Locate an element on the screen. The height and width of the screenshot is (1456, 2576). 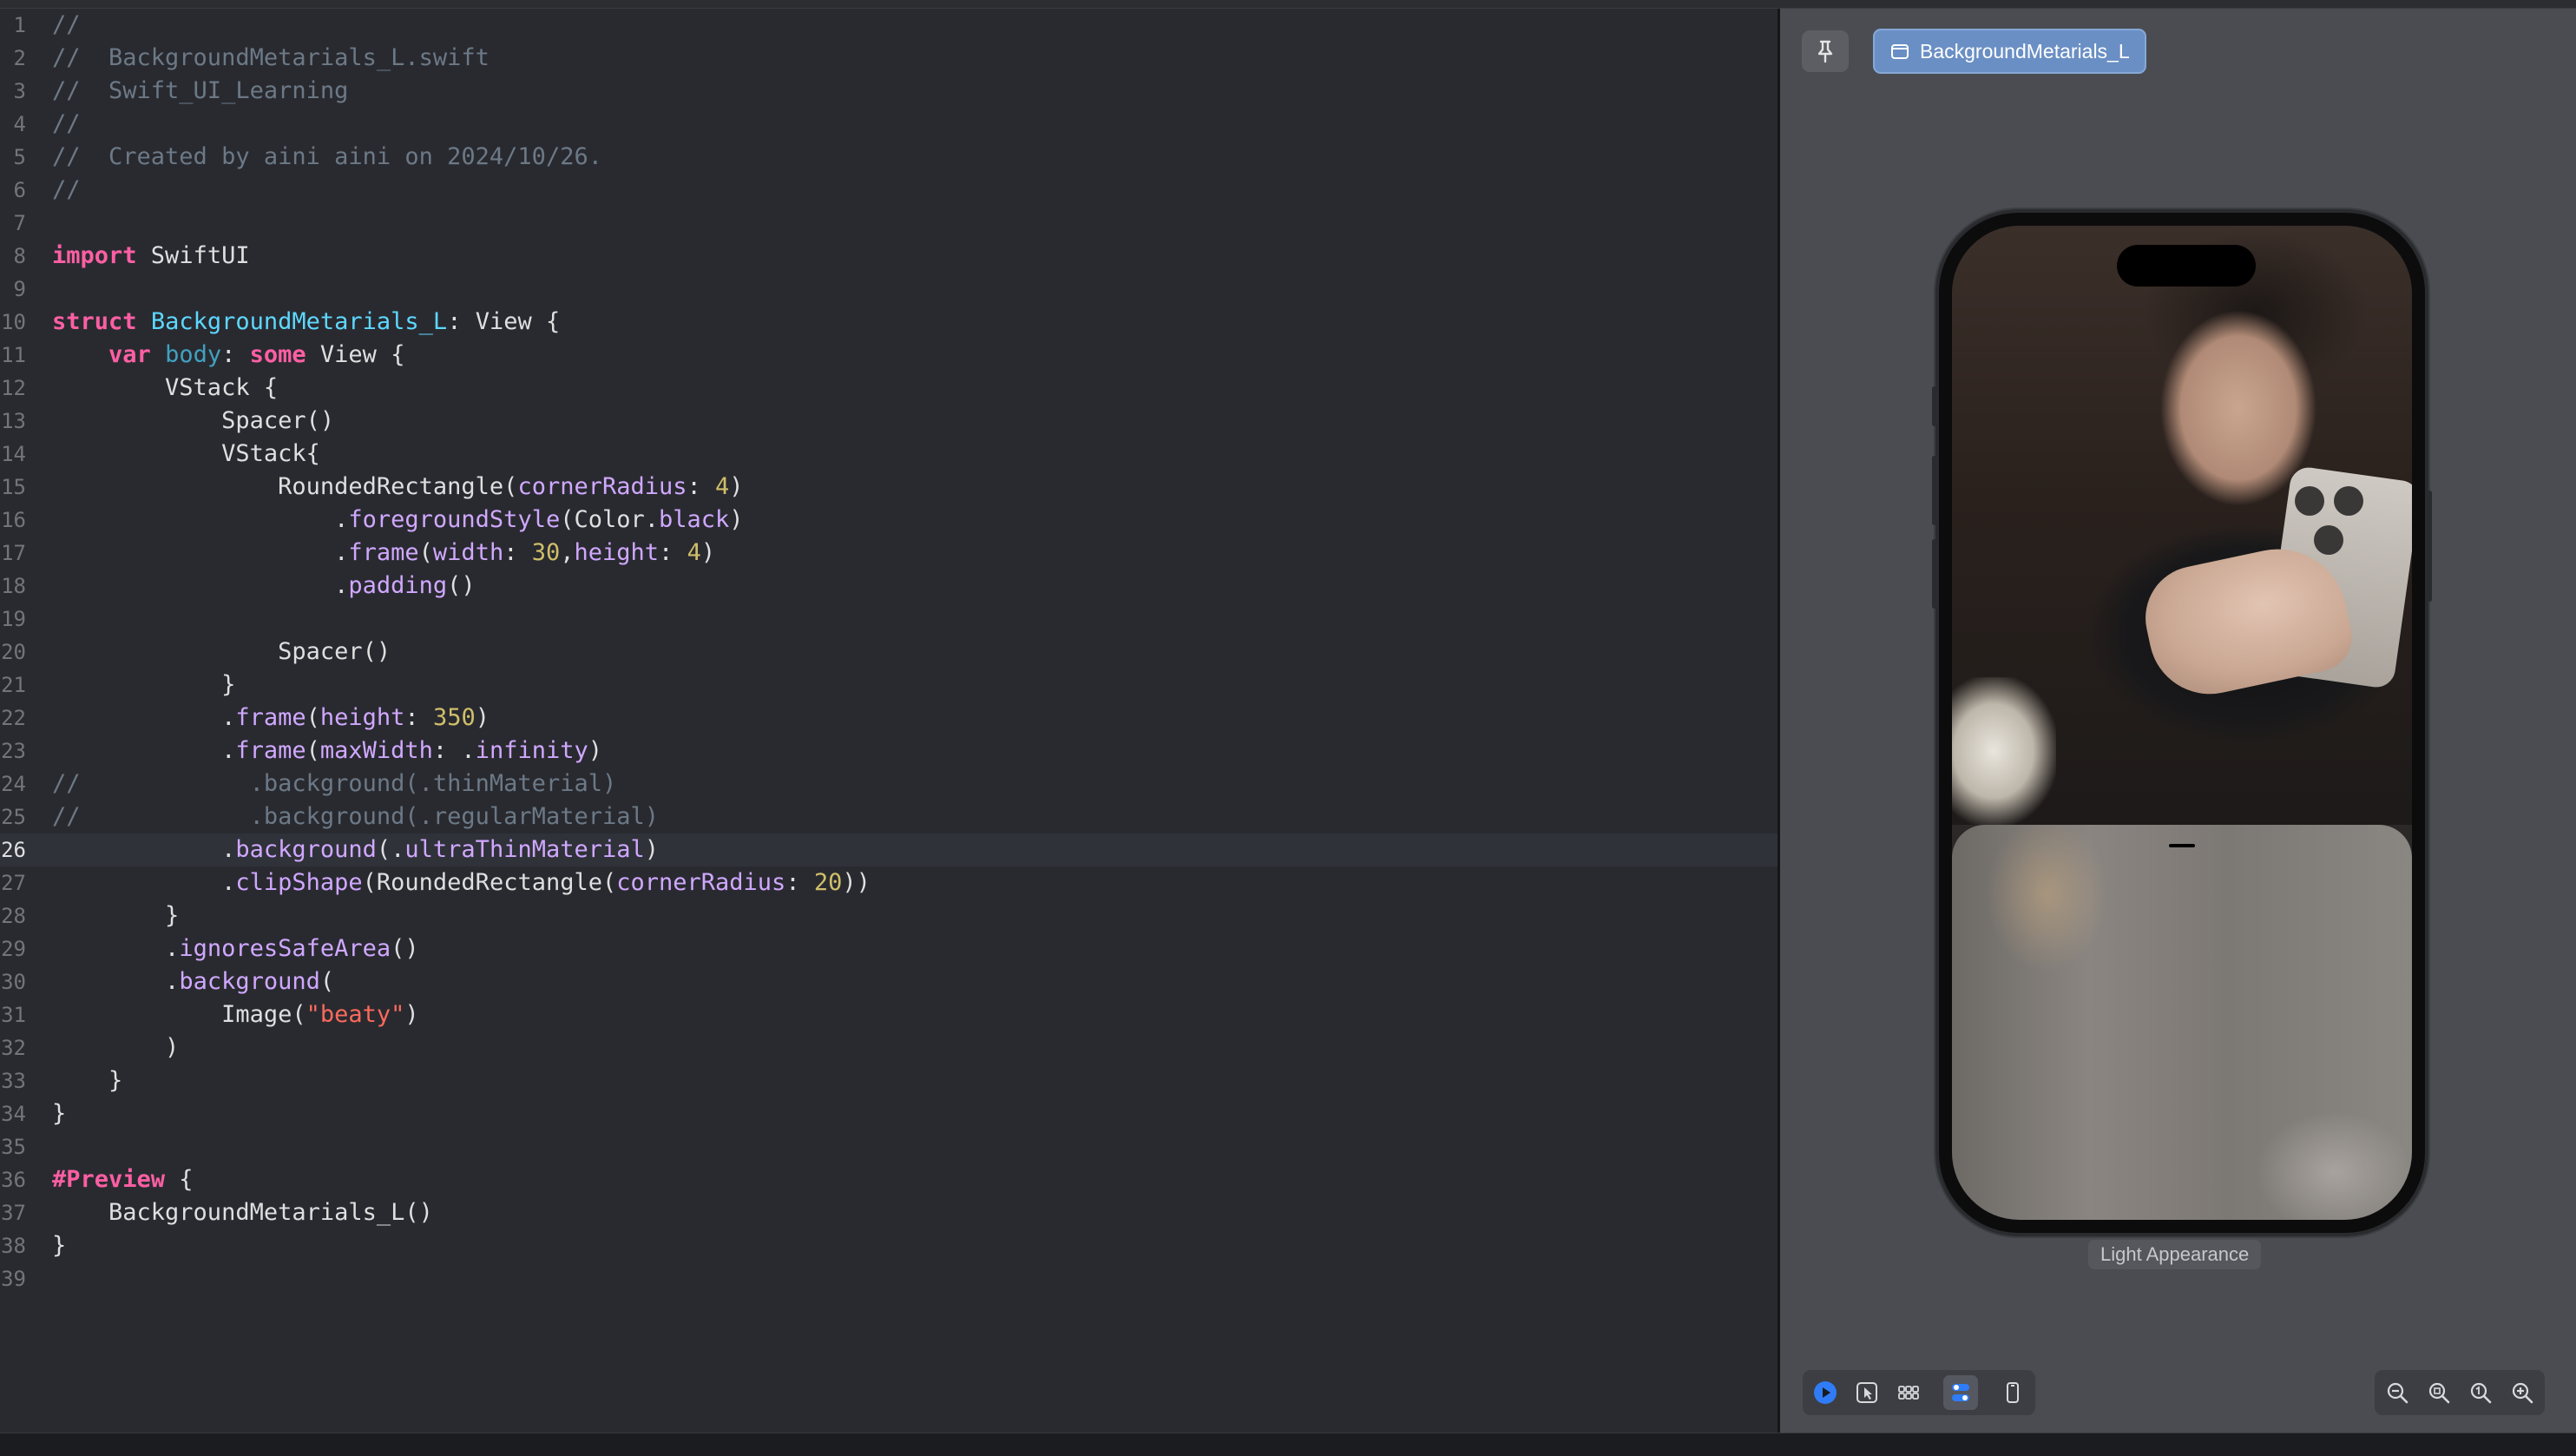
code-line: 28 } is located at coordinates (889, 915).